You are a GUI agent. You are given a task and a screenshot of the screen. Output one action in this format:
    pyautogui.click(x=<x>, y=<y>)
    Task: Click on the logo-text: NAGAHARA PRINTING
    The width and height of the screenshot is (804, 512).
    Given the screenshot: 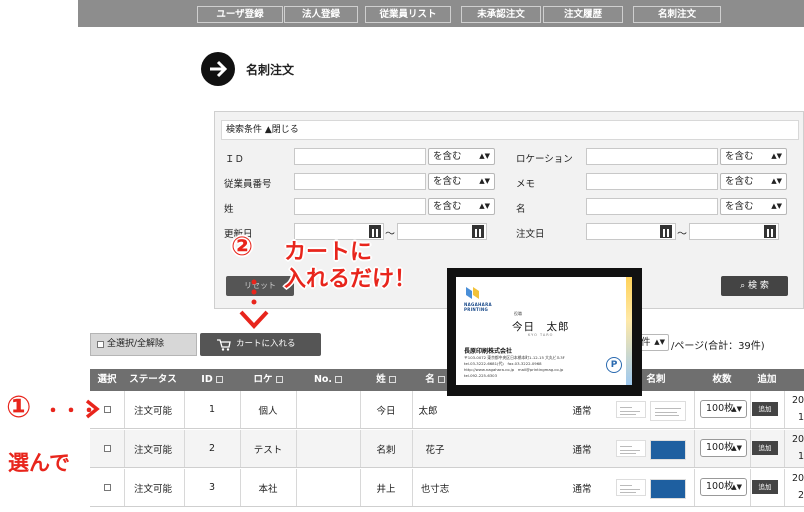 What is the action you would take?
    pyautogui.click(x=478, y=307)
    